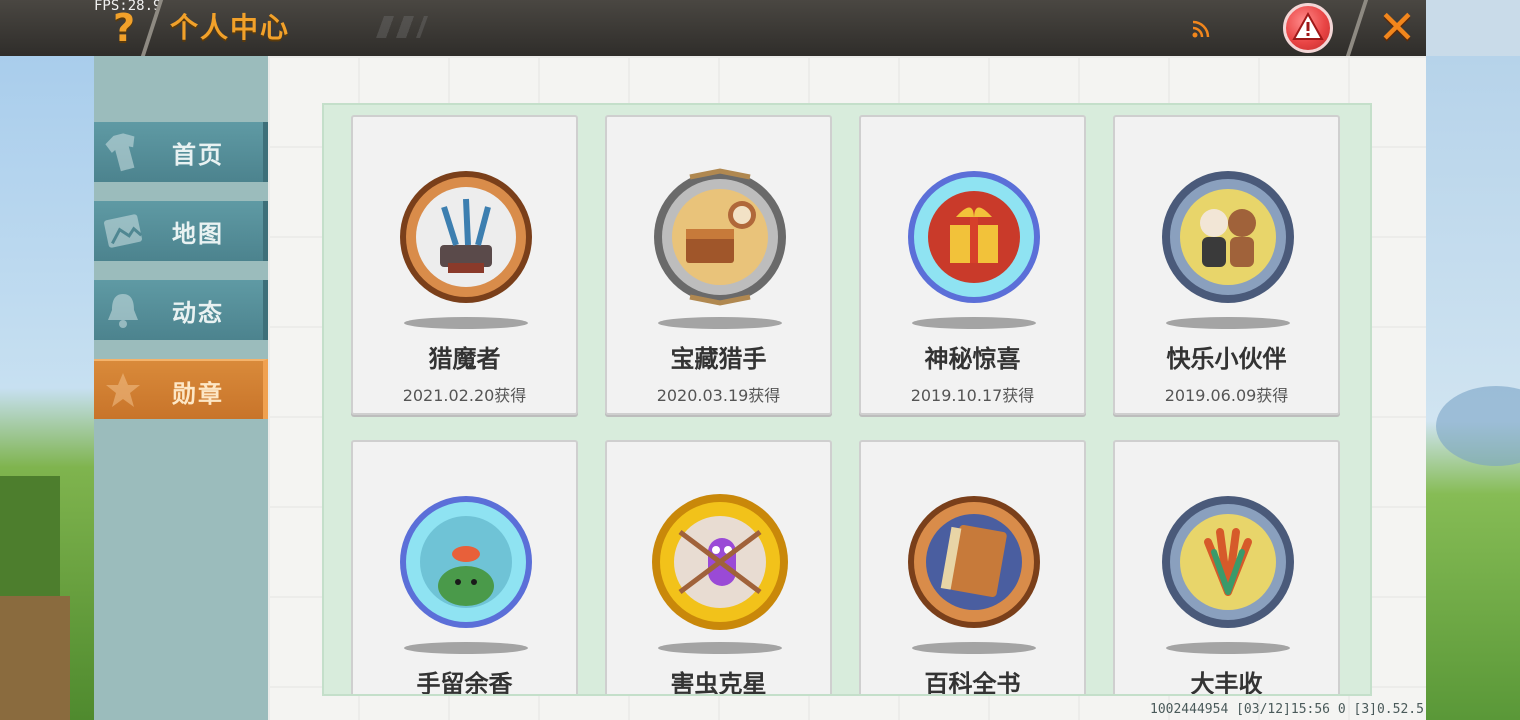  What do you see at coordinates (1228, 562) in the screenshot?
I see `harvest-leaves-icon` at bounding box center [1228, 562].